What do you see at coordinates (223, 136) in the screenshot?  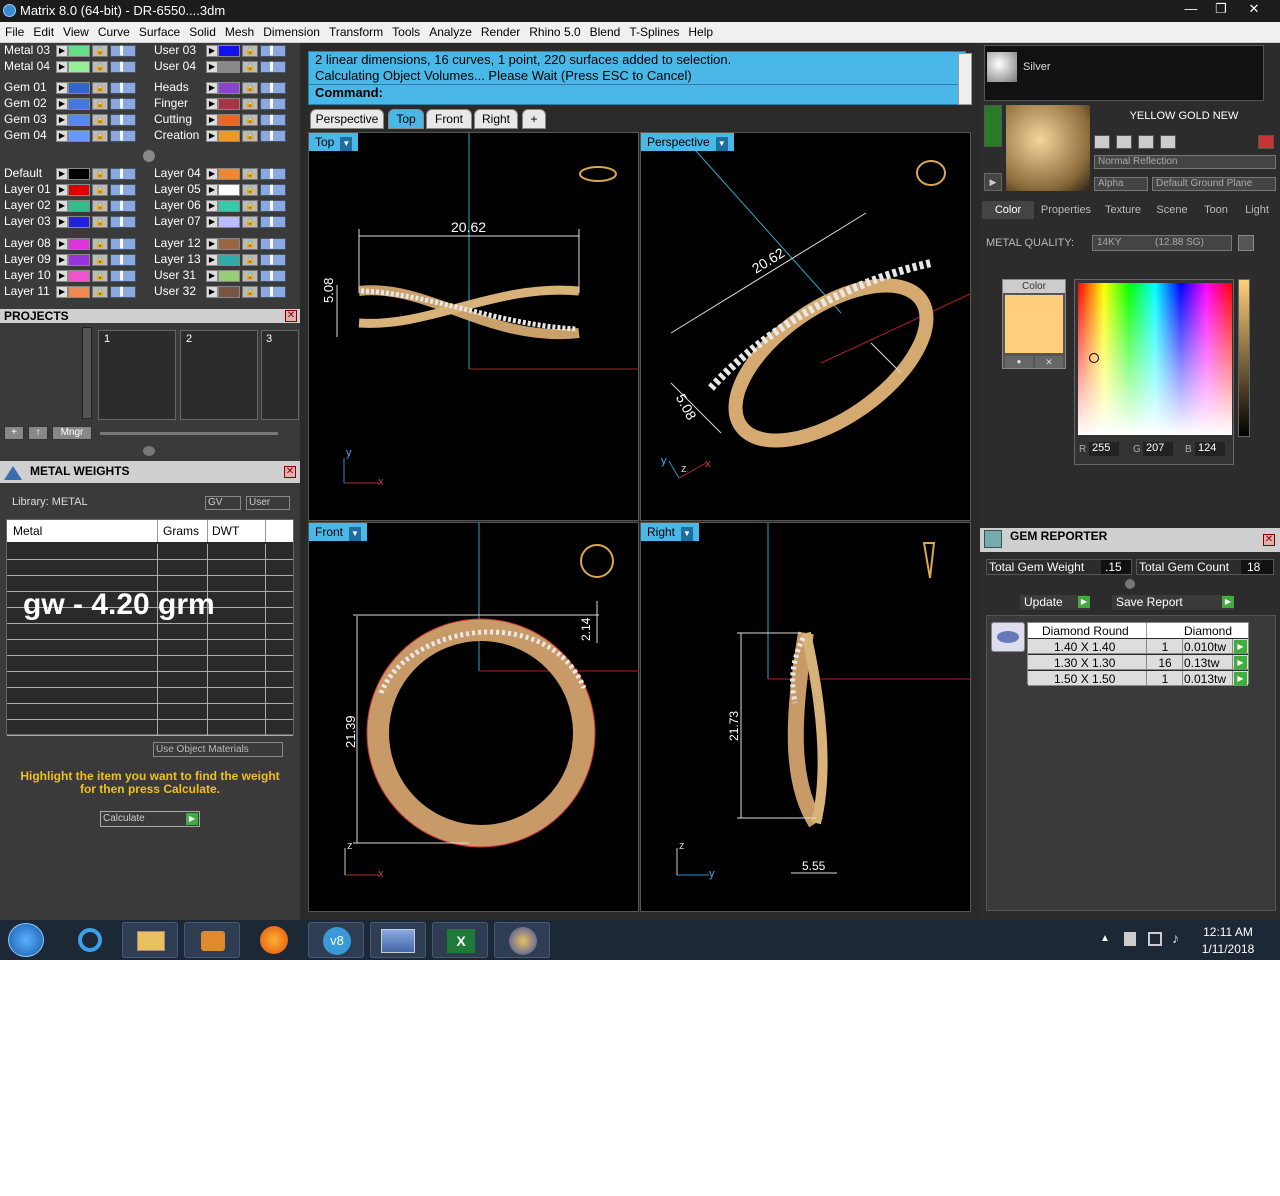 I see `layer-row: Creation ▶ 🔒 ▌` at bounding box center [223, 136].